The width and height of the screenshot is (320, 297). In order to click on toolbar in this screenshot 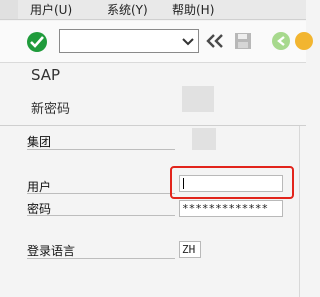, I will do `click(156, 42)`.